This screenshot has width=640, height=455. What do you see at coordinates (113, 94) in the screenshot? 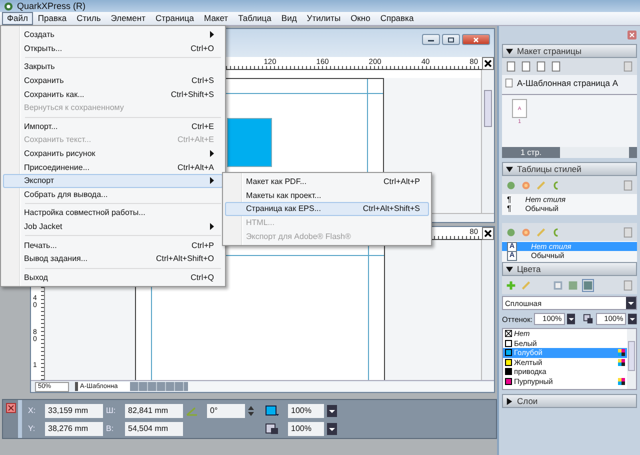
I see `menu-item: Сохранить как... Ctrl+Shift+S` at bounding box center [113, 94].